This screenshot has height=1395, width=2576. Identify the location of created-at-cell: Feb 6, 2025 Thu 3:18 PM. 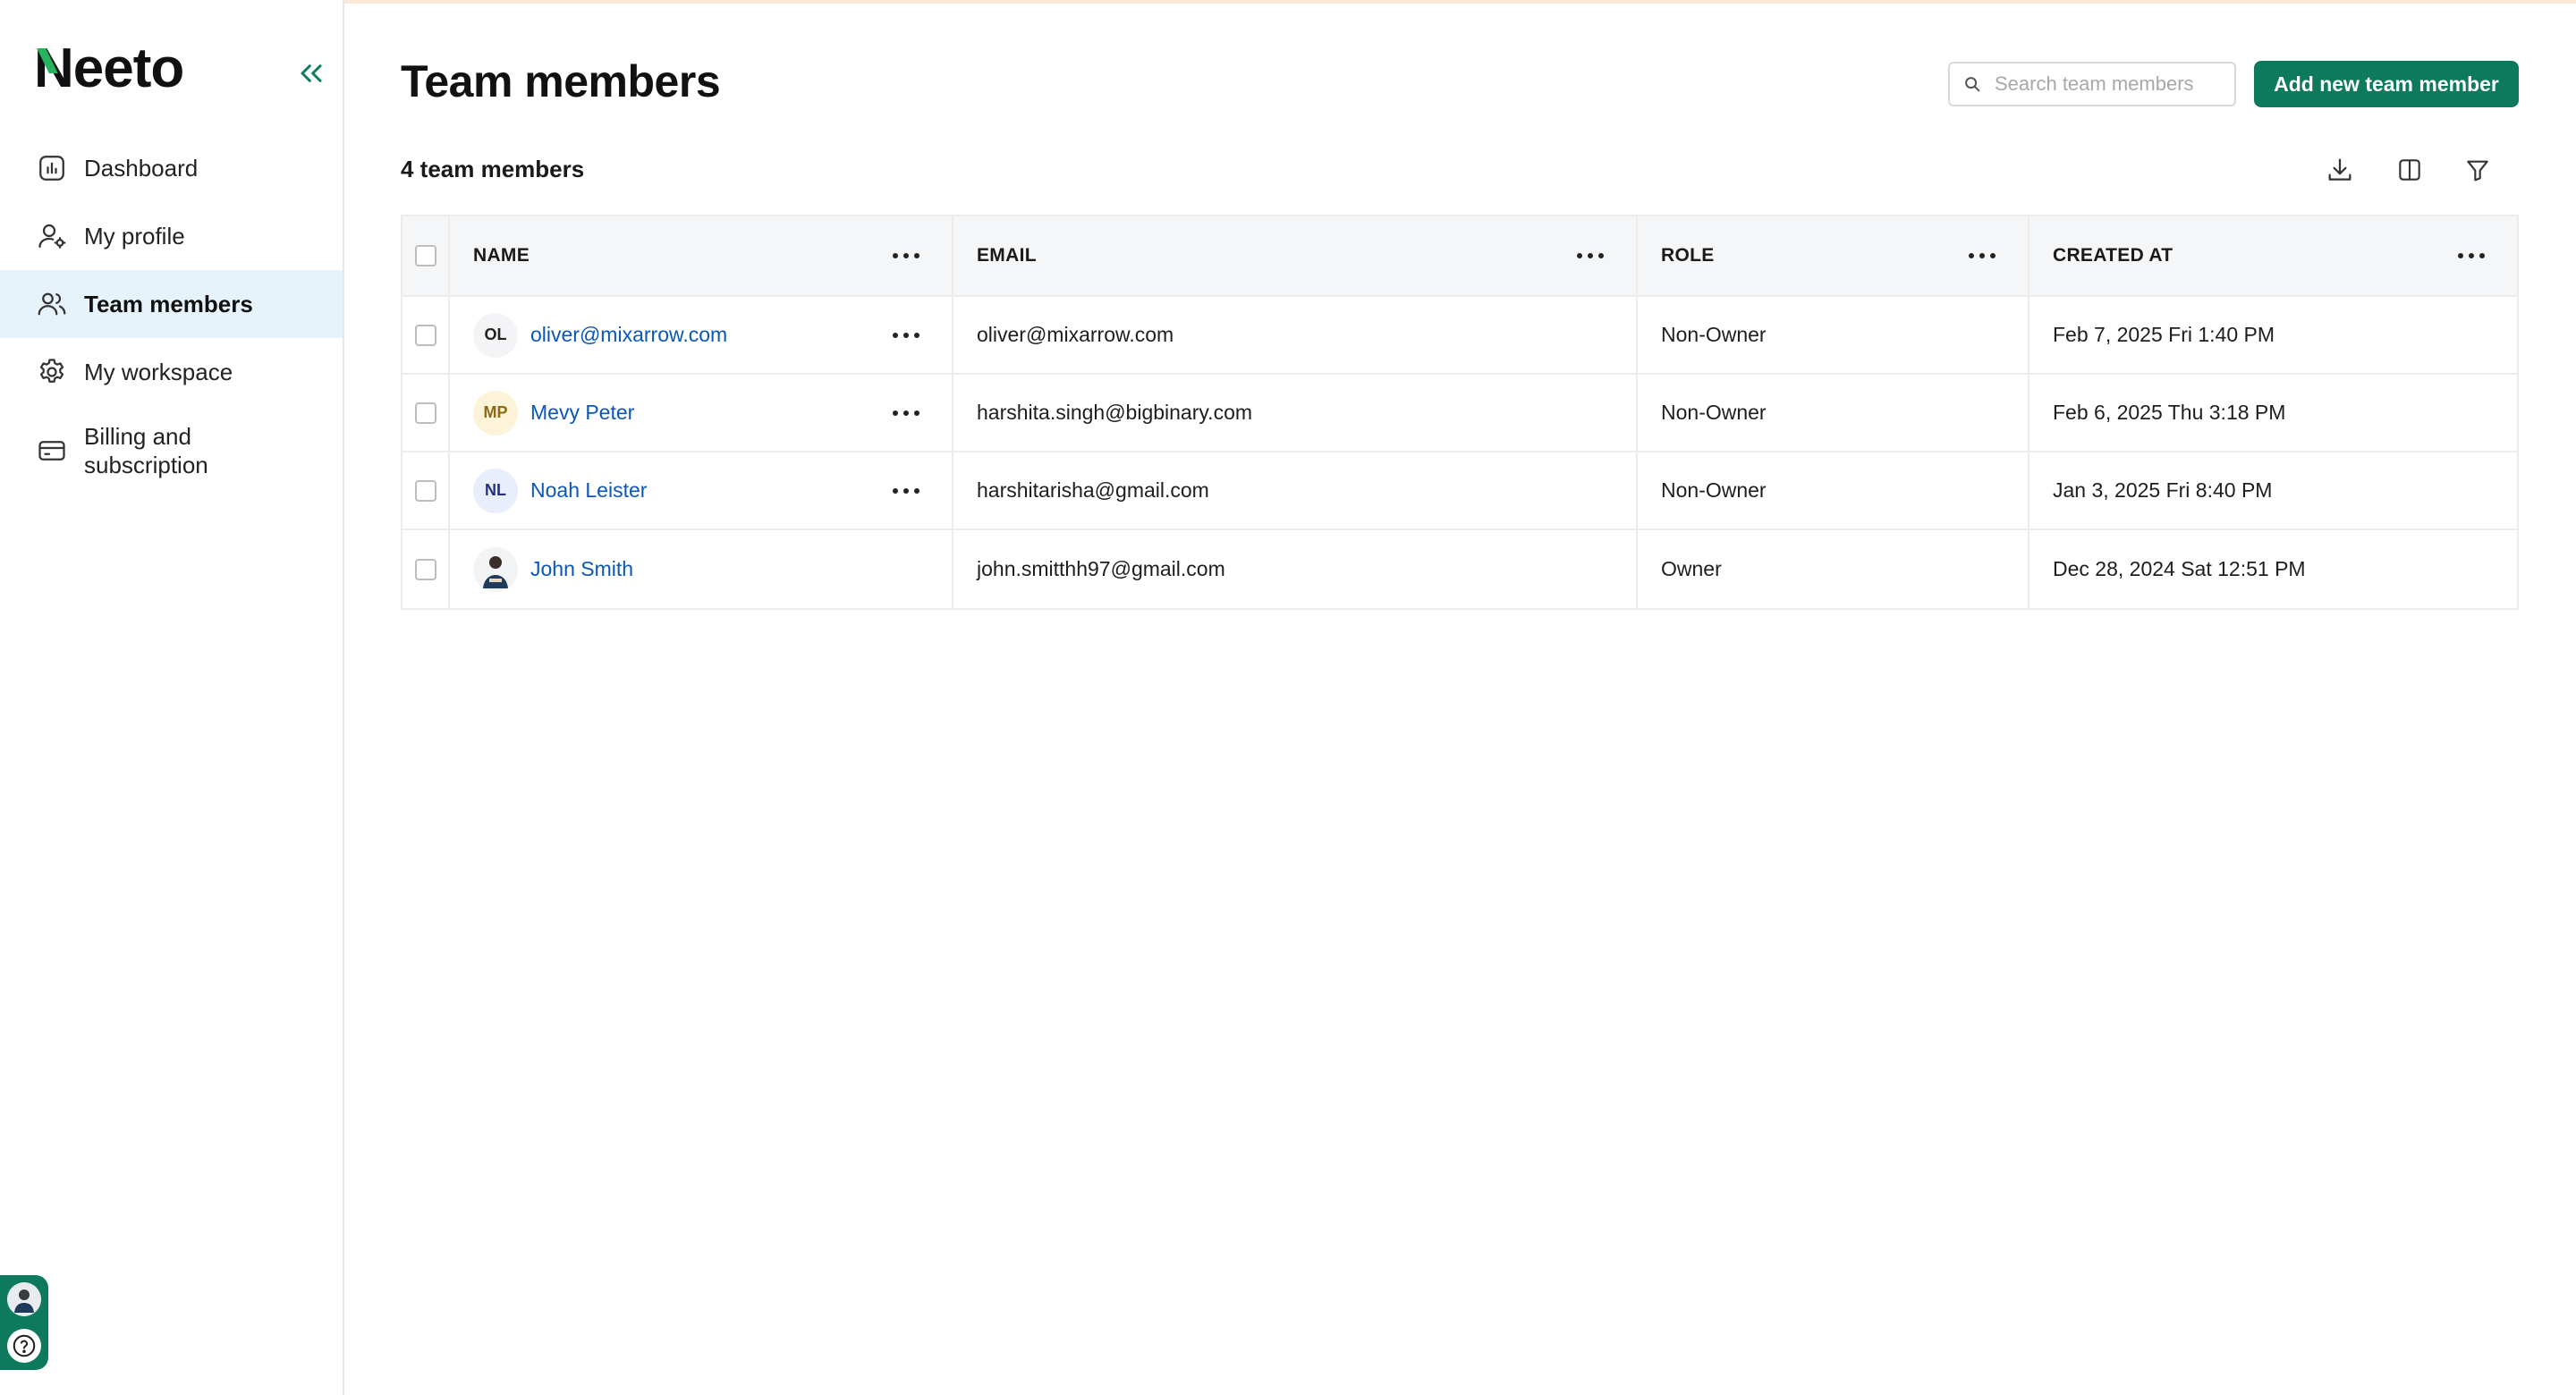
(2169, 412).